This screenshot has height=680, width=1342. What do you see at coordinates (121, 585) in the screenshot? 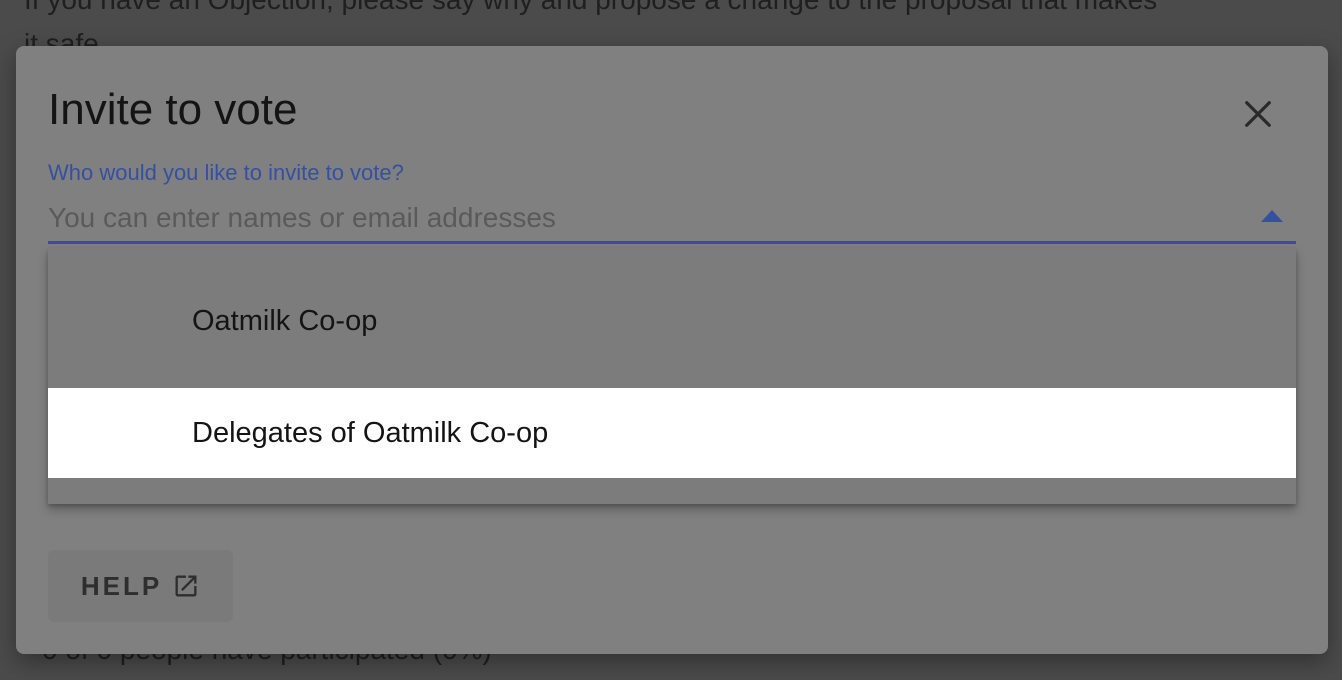
I see `help-button-label: HELP` at bounding box center [121, 585].